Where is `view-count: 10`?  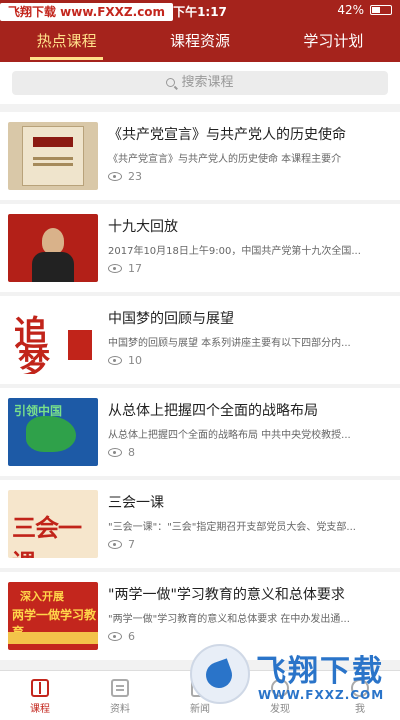
view-count: 10 is located at coordinates (125, 360).